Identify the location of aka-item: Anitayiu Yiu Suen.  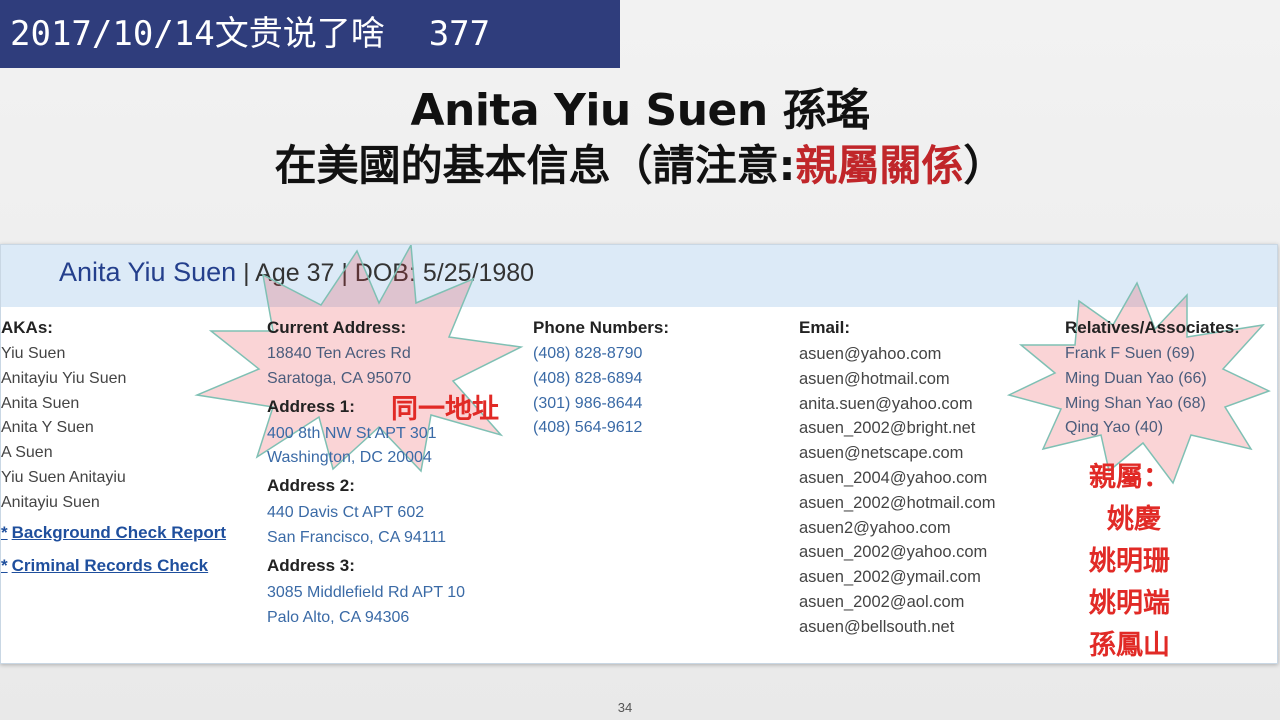
(64, 378).